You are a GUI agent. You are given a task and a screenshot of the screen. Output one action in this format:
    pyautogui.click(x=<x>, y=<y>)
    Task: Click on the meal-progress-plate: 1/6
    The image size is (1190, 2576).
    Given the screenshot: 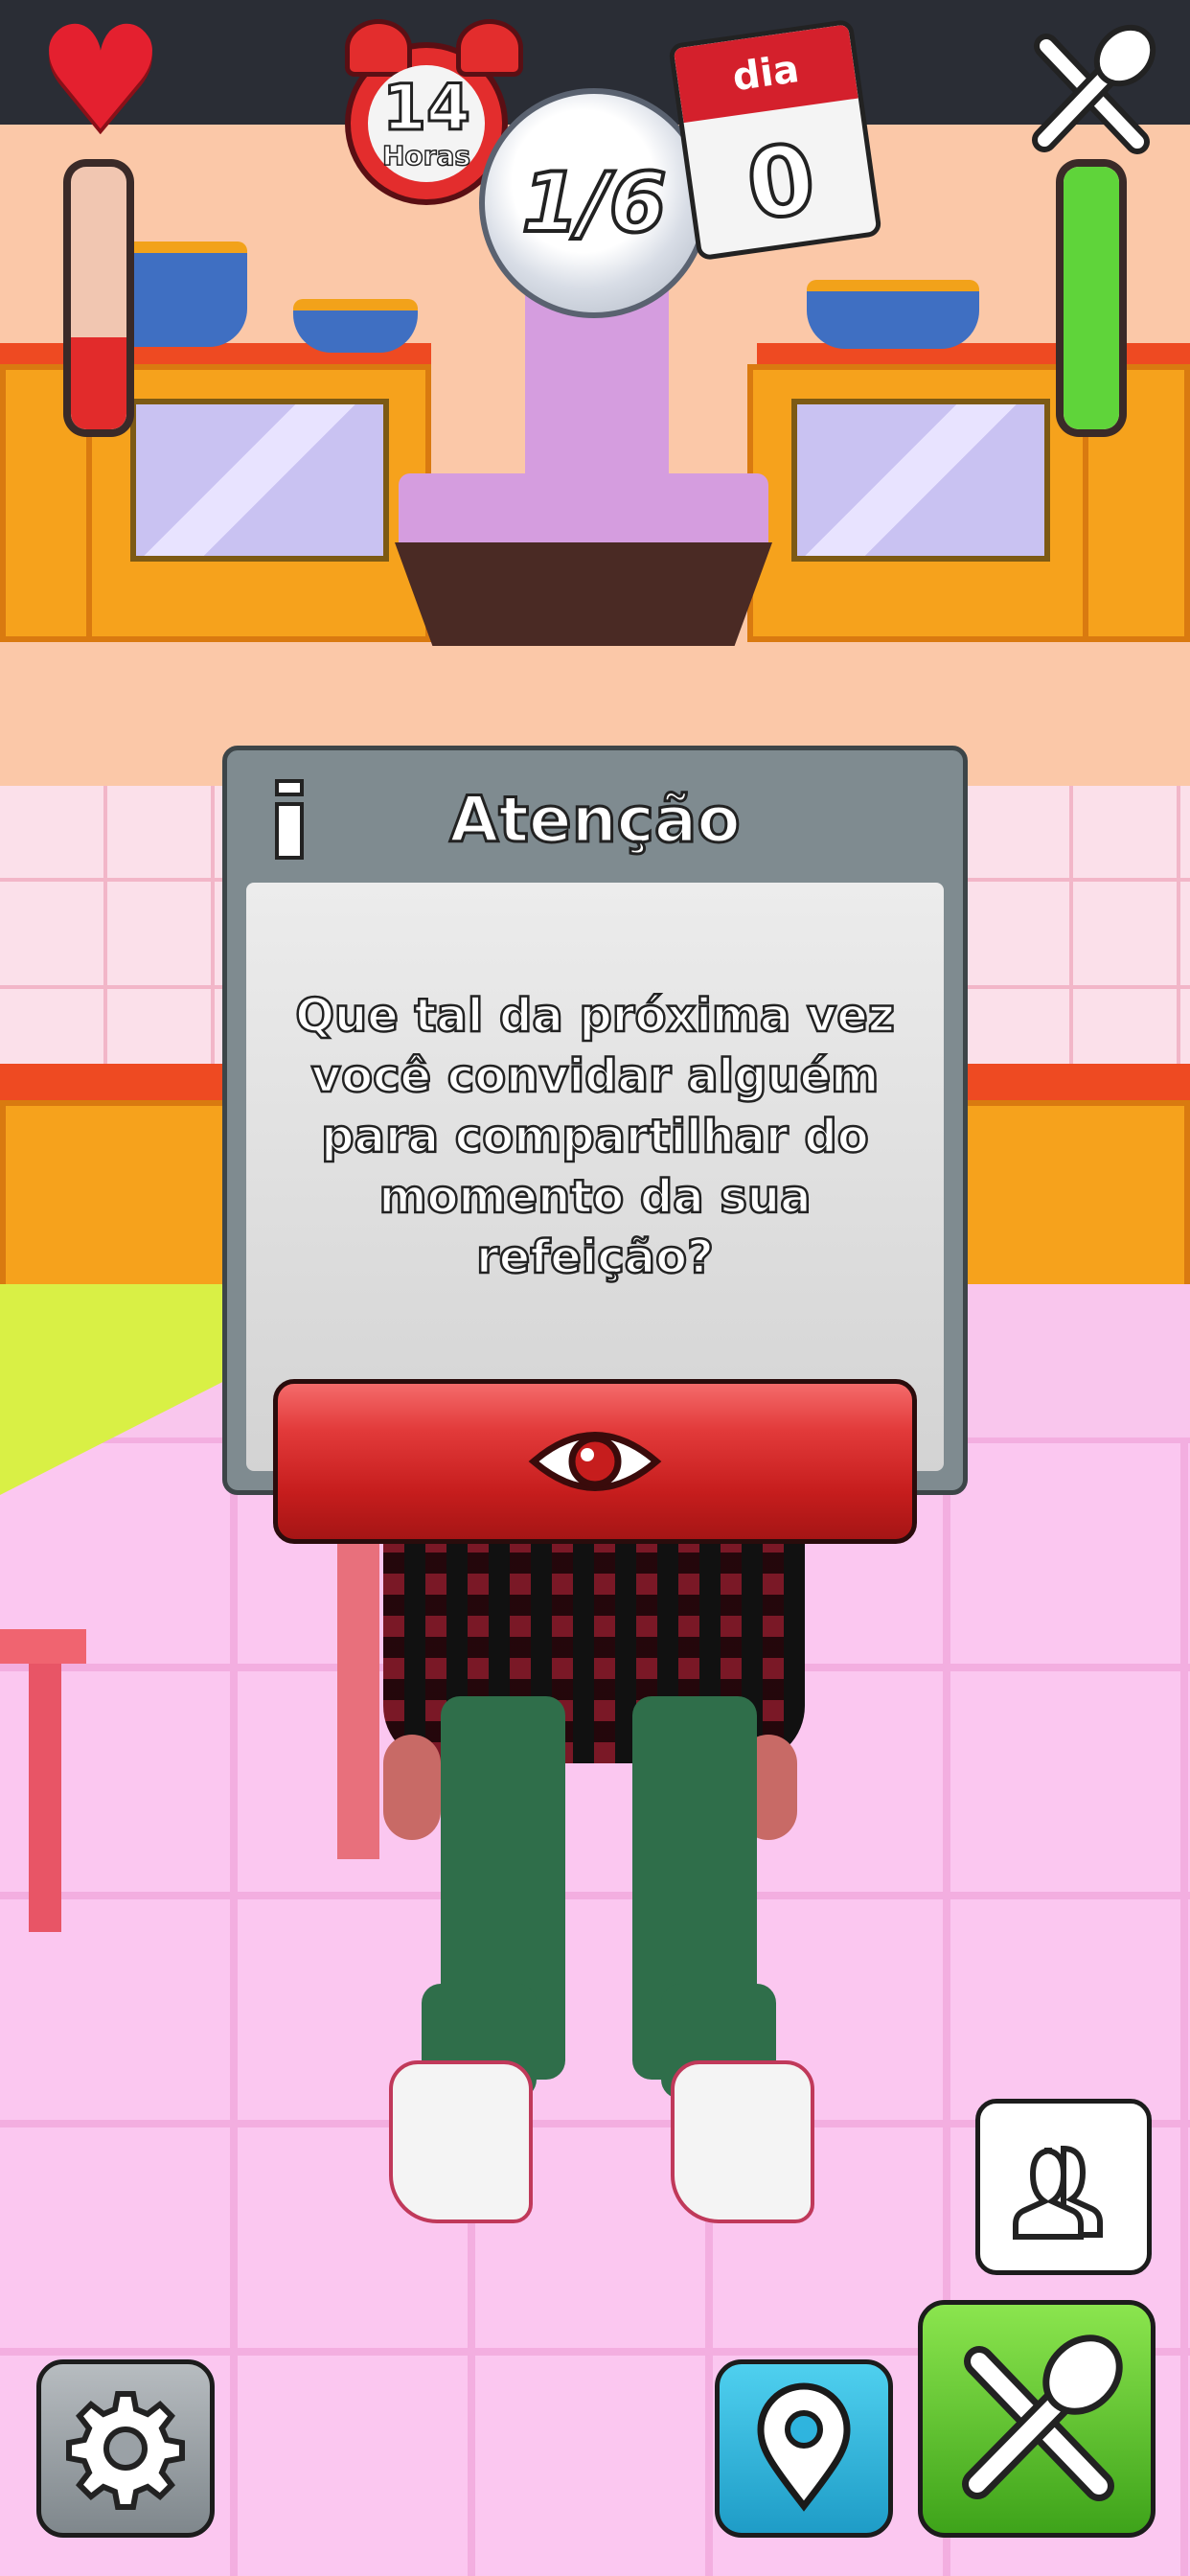 What is the action you would take?
    pyautogui.click(x=594, y=203)
    